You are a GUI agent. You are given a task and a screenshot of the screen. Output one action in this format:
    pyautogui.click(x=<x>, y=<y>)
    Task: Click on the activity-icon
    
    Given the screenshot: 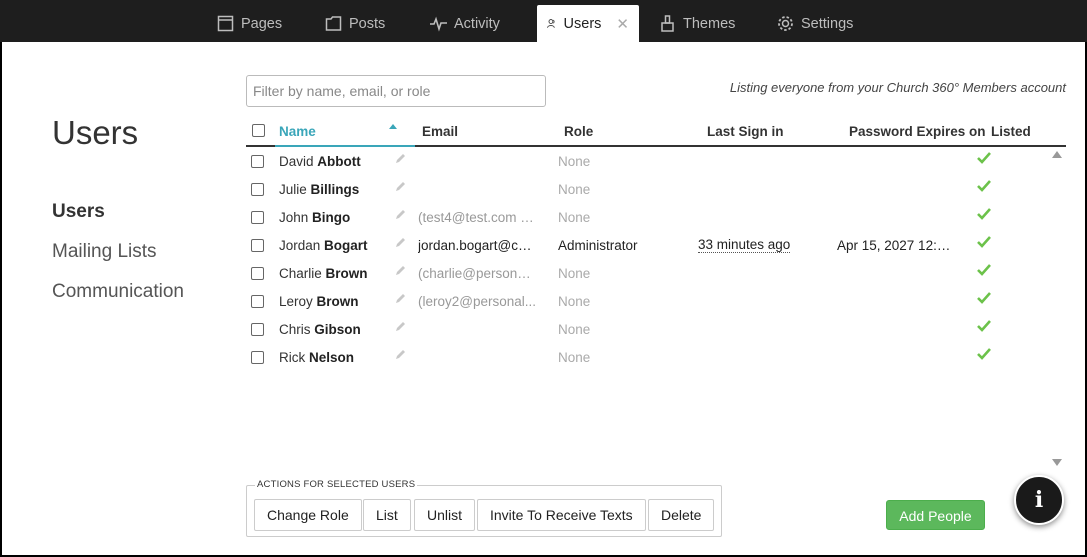 What is the action you would take?
    pyautogui.click(x=438, y=24)
    